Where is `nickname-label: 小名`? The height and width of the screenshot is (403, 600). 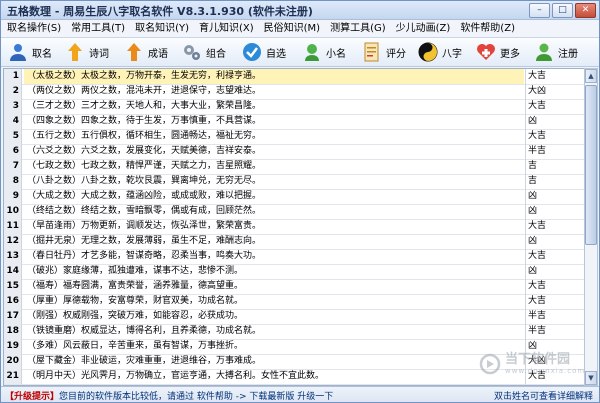
nickname-label: 小名 is located at coordinates (336, 54).